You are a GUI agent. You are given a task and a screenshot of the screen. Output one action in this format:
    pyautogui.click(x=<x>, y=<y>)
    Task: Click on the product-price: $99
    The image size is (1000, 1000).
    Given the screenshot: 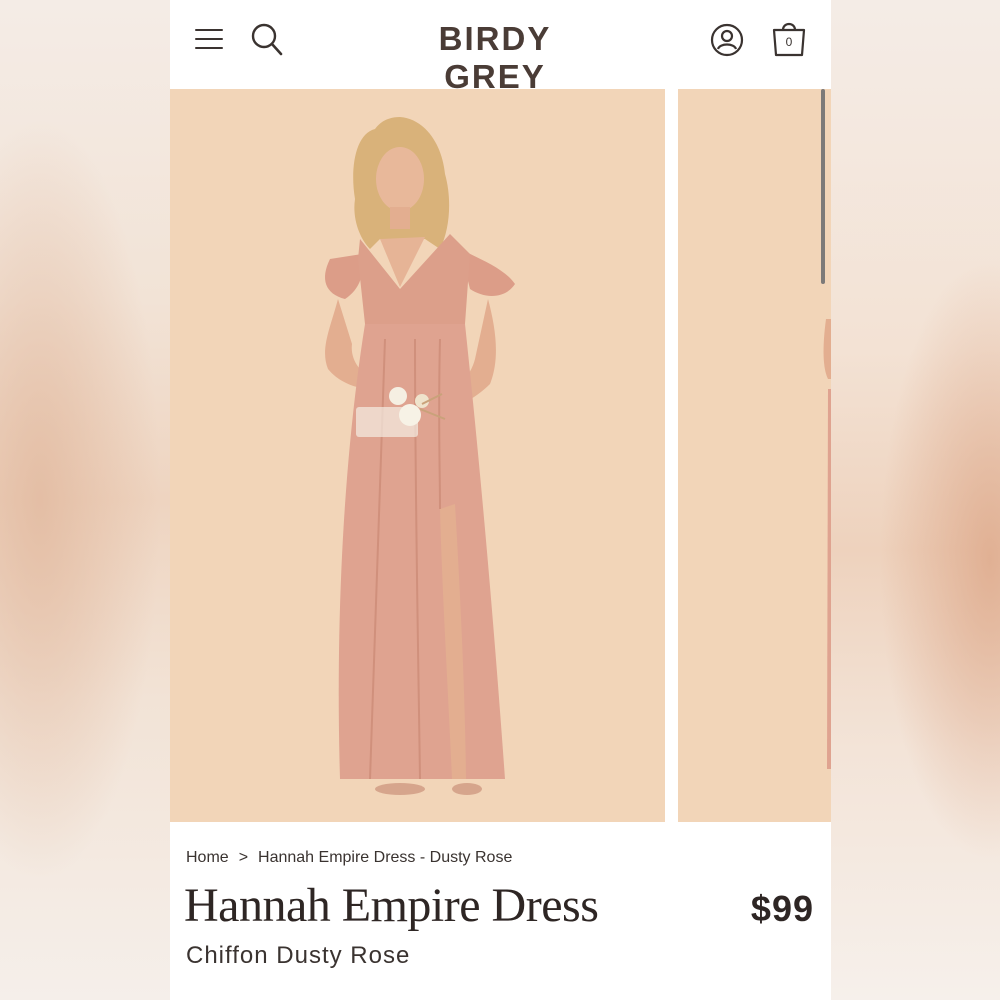 What is the action you would take?
    pyautogui.click(x=782, y=908)
    